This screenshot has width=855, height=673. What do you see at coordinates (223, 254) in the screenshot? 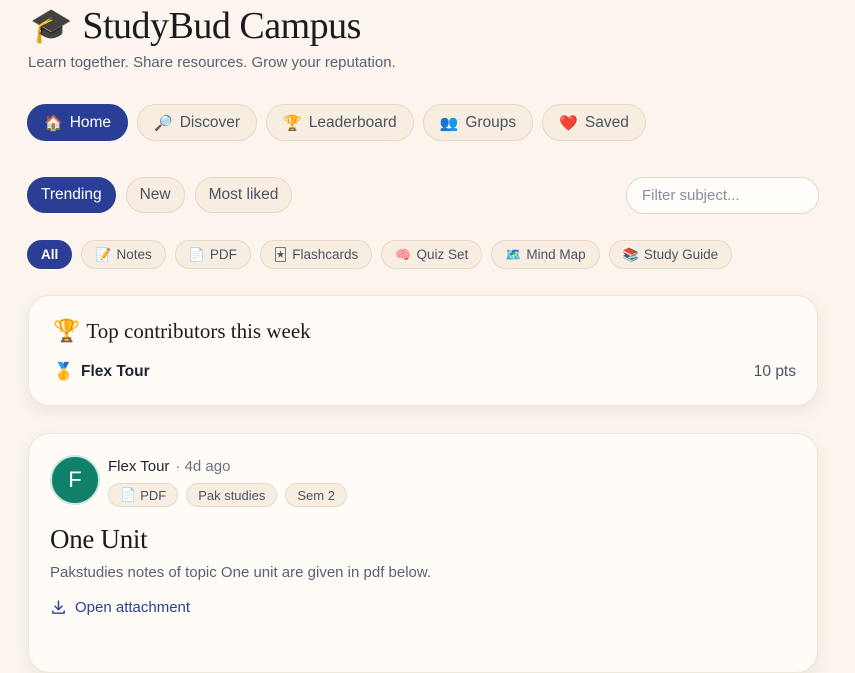
I see `chip-label: PDF` at bounding box center [223, 254].